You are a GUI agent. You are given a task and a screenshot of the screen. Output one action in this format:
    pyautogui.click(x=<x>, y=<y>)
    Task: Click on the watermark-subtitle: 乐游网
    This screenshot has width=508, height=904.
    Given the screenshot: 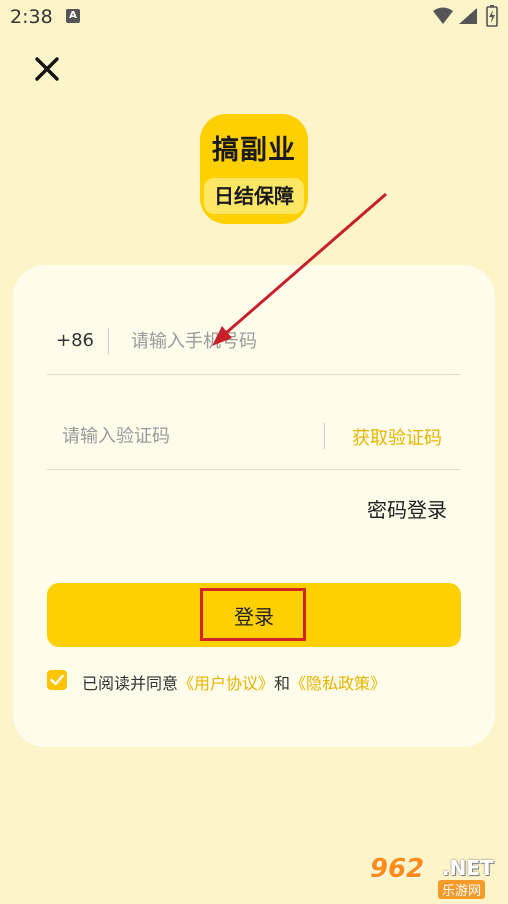 What is the action you would take?
    pyautogui.click(x=462, y=889)
    